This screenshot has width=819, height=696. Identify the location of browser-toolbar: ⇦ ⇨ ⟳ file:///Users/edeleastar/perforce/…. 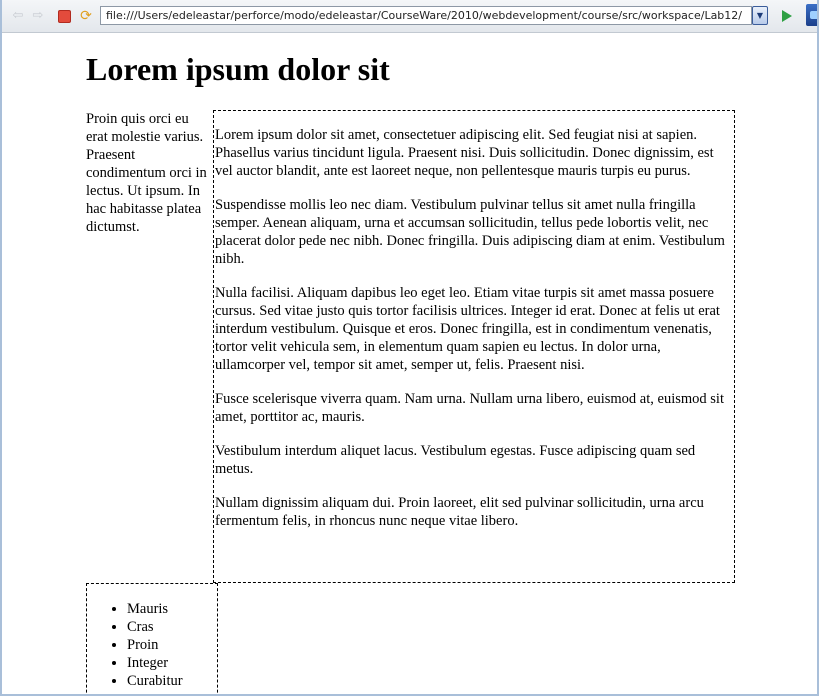
(409, 16).